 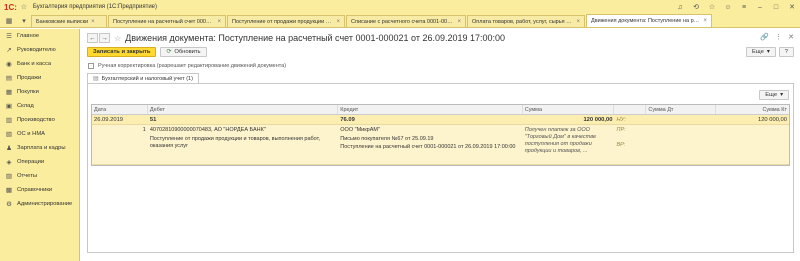 What do you see at coordinates (9, 36) in the screenshot?
I see `menu-icon: ☰` at bounding box center [9, 36].